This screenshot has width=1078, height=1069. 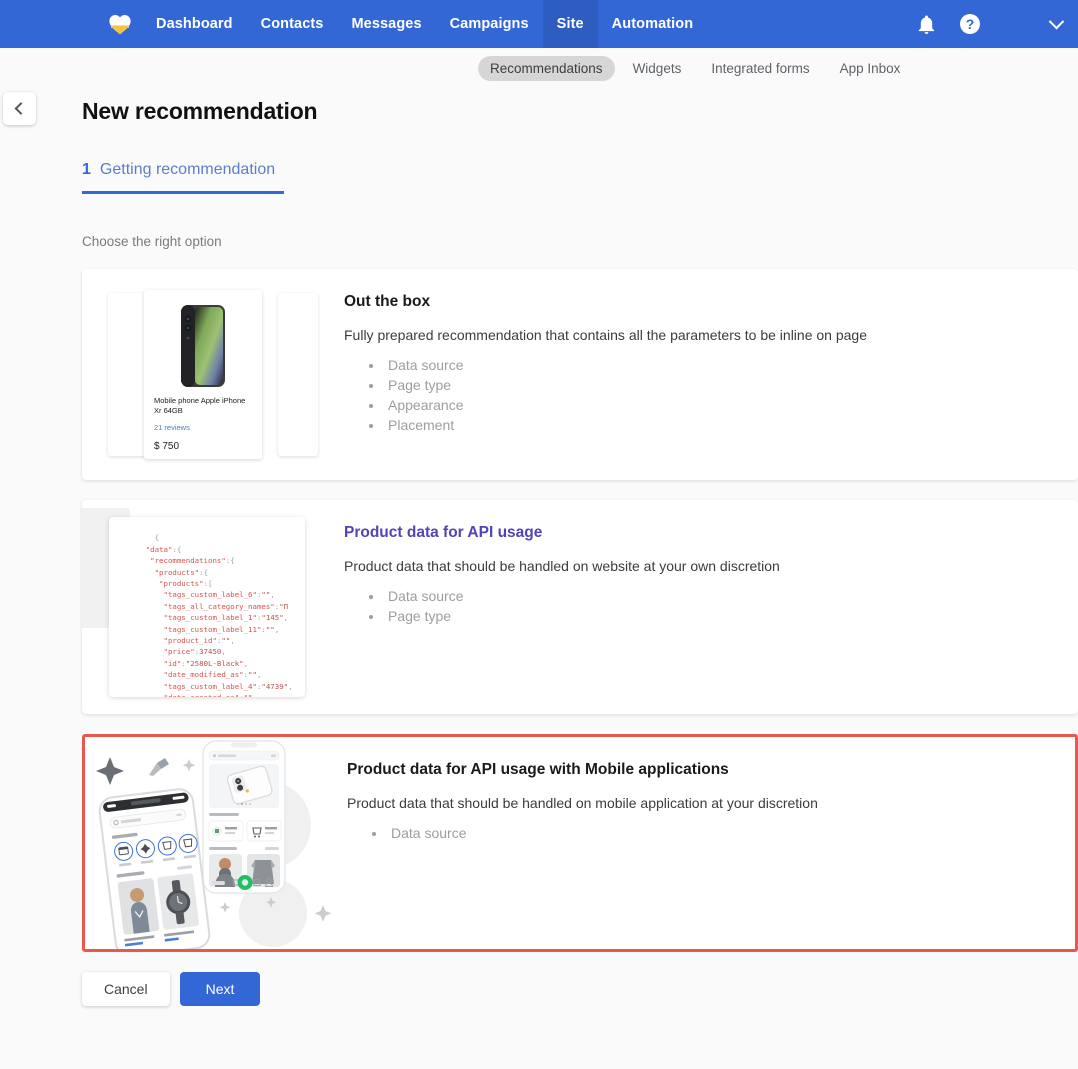 I want to click on cancel-button: Cancel, so click(x=126, y=989).